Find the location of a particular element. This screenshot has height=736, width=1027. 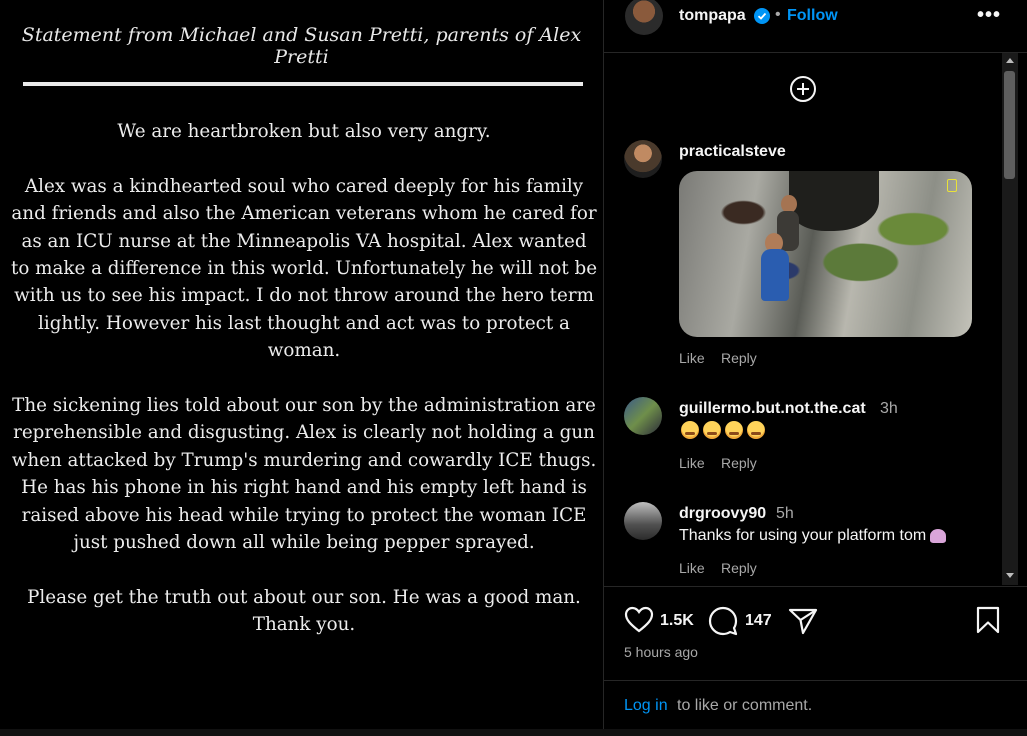

comment-username: drgroovy90 is located at coordinates (722, 514).